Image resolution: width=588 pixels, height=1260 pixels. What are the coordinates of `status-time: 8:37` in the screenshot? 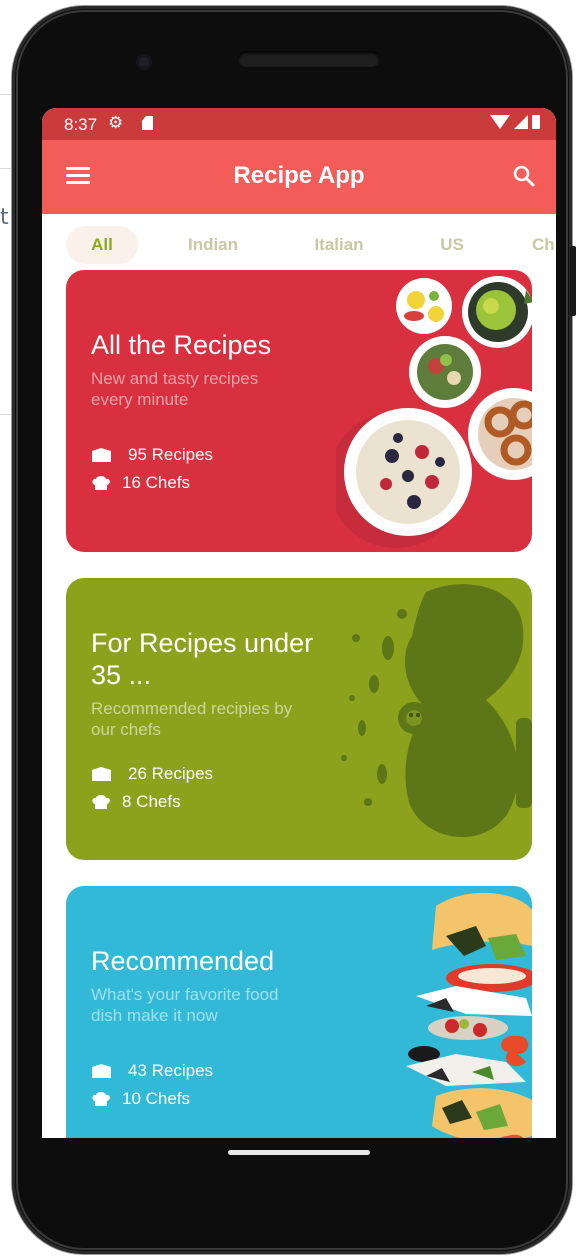 It's located at (81, 124).